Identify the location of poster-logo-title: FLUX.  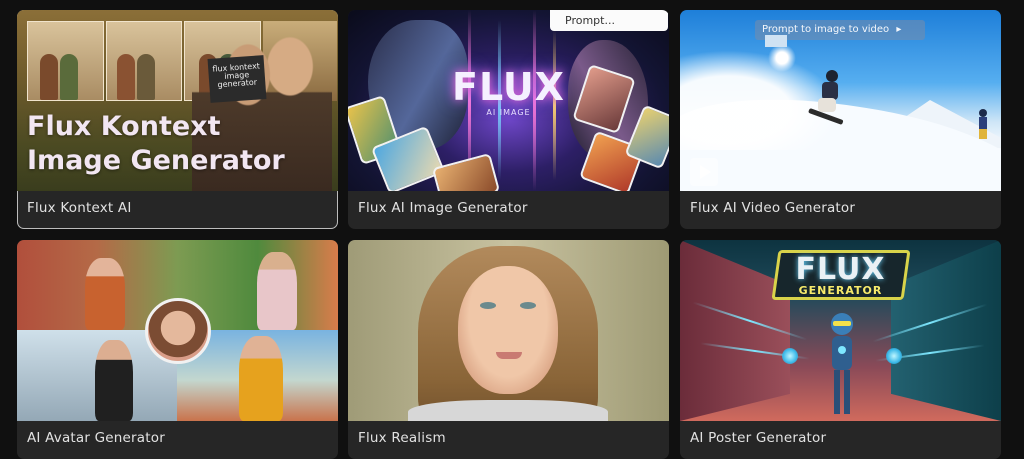
(840, 269).